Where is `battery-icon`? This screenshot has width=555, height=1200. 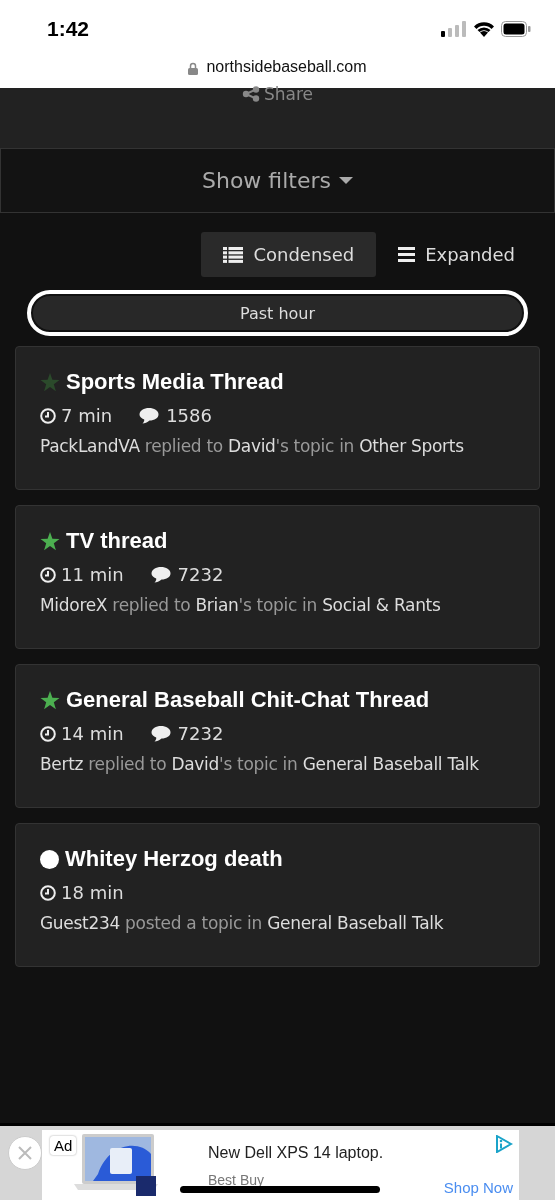 battery-icon is located at coordinates (516, 29).